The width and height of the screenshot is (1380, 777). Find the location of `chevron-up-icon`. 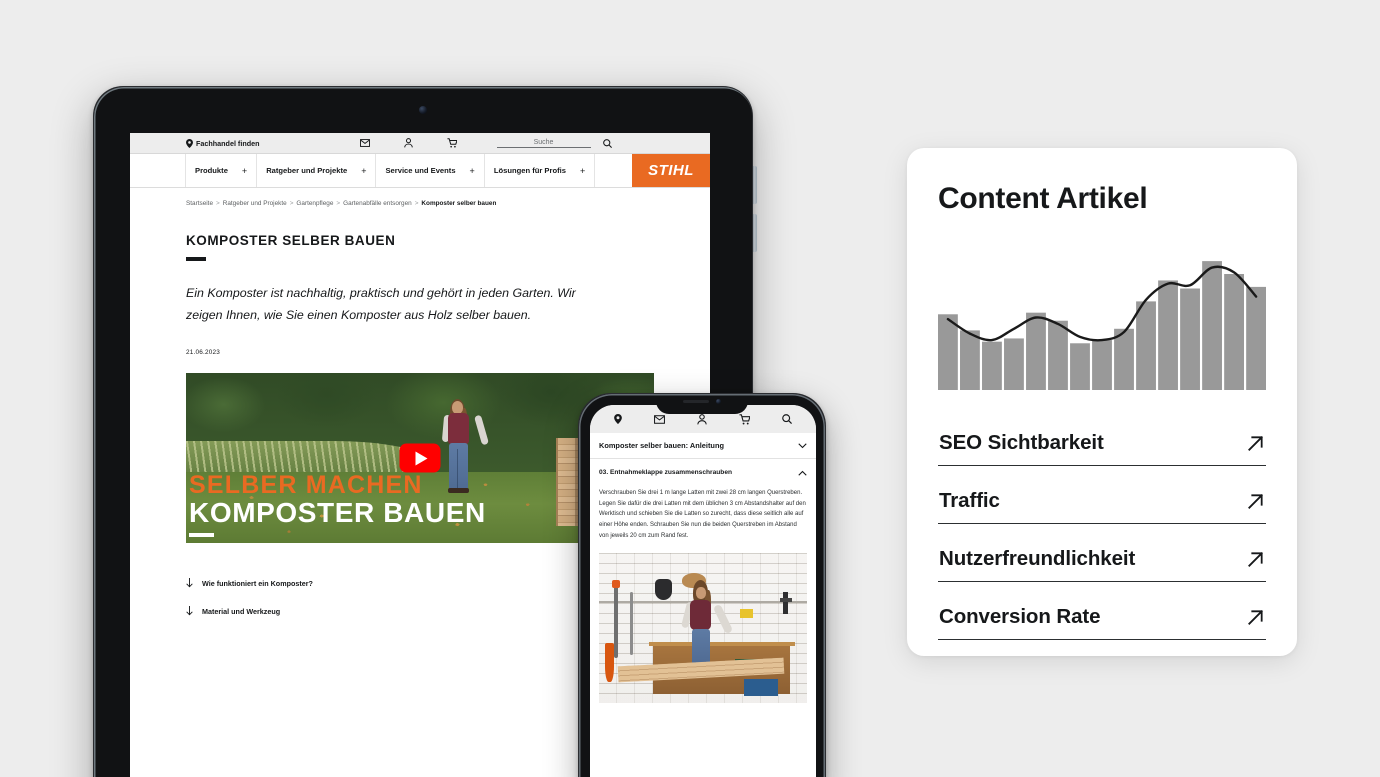

chevron-up-icon is located at coordinates (802, 473).